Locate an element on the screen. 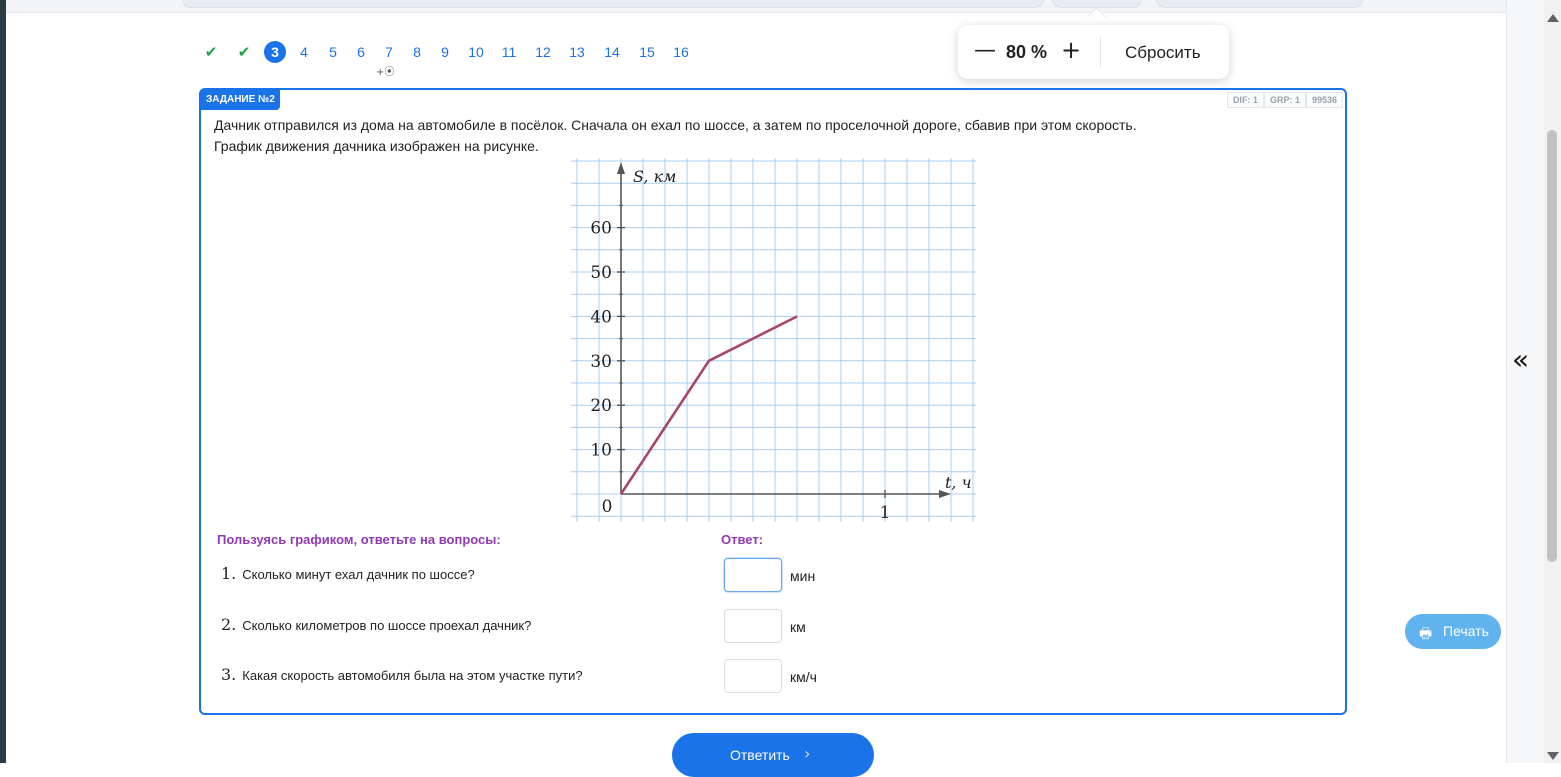 The height and width of the screenshot is (777, 1561). answer-header: Ответ: is located at coordinates (742, 539).